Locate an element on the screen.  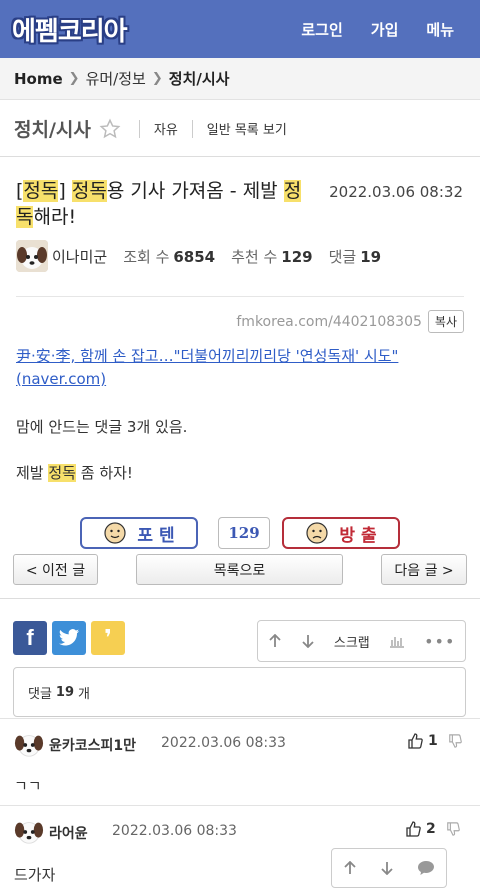
vote-down-button: 방 출 is located at coordinates (341, 533).